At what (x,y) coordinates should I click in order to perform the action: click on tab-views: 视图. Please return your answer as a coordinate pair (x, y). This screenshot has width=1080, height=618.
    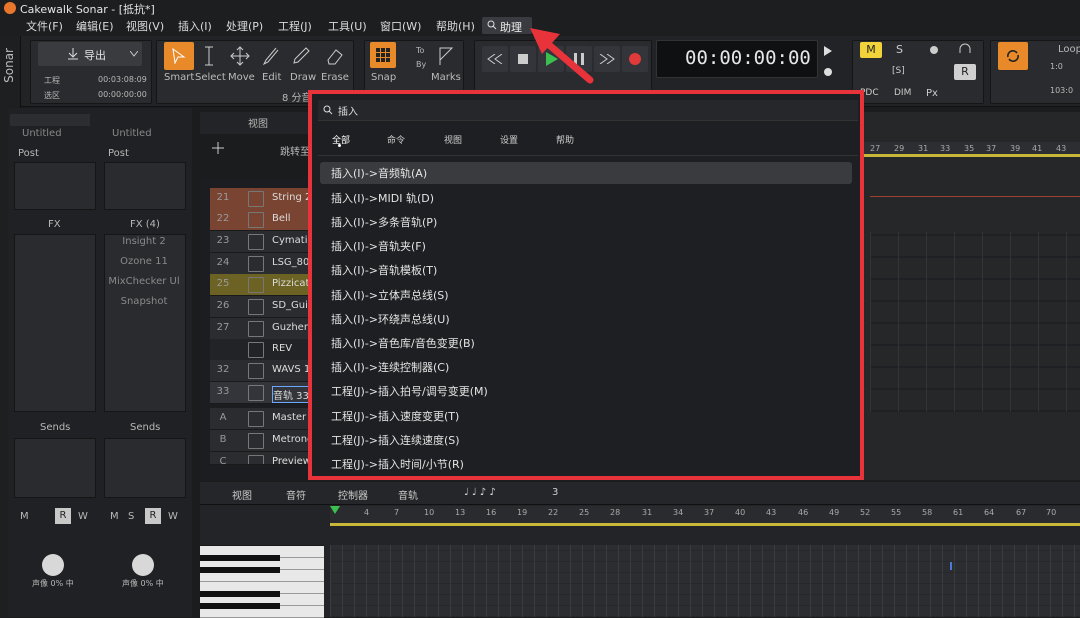
    Looking at the image, I should click on (453, 139).